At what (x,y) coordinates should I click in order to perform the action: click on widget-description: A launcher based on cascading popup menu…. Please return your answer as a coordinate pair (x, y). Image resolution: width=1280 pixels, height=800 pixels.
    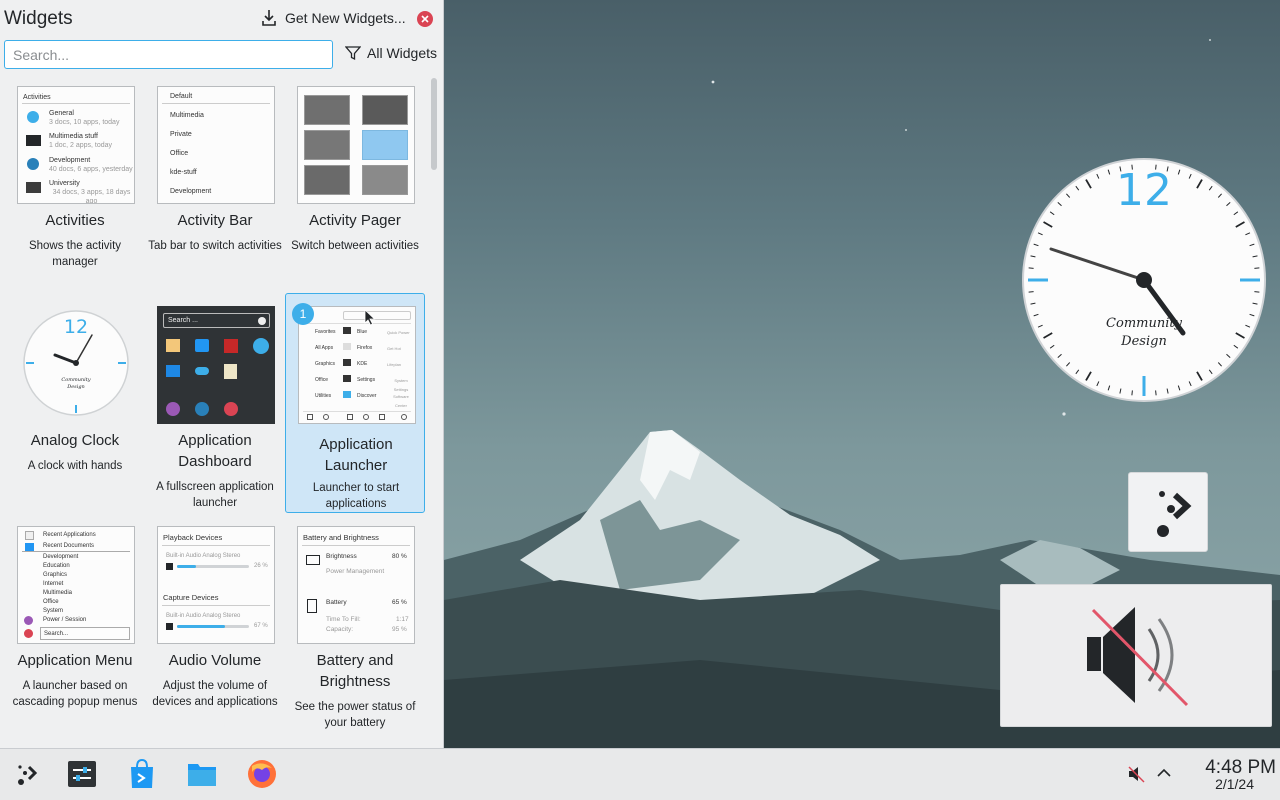
    Looking at the image, I should click on (75, 694).